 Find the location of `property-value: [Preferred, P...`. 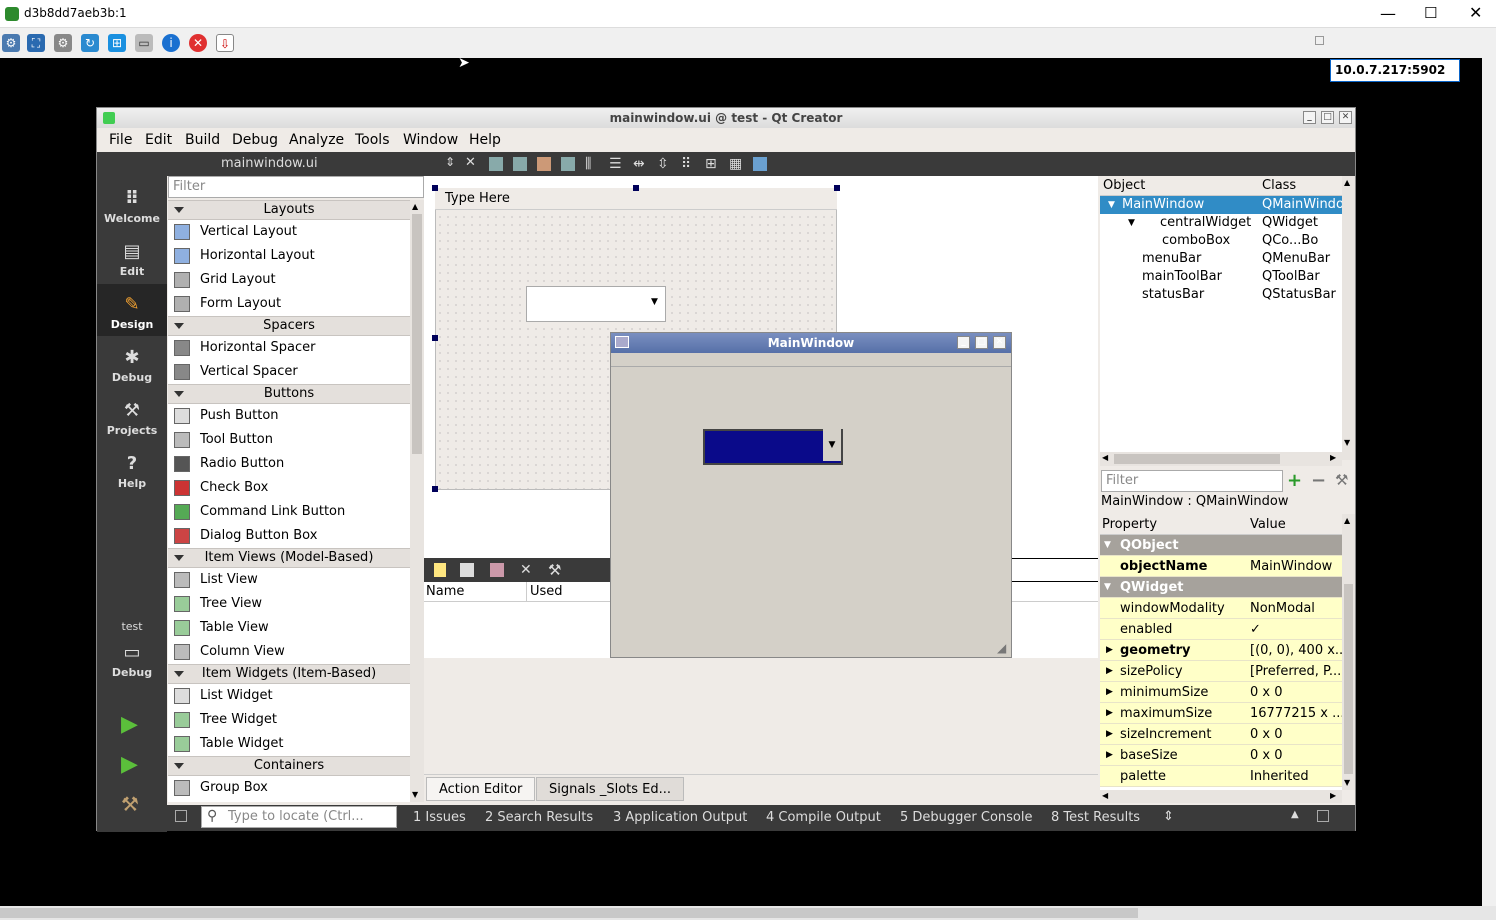

property-value: [Preferred, P... is located at coordinates (1296, 671).